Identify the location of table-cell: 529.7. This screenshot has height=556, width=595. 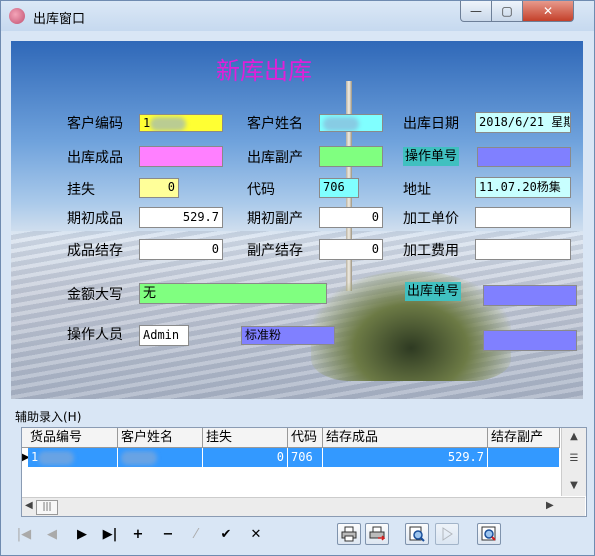
(405, 457).